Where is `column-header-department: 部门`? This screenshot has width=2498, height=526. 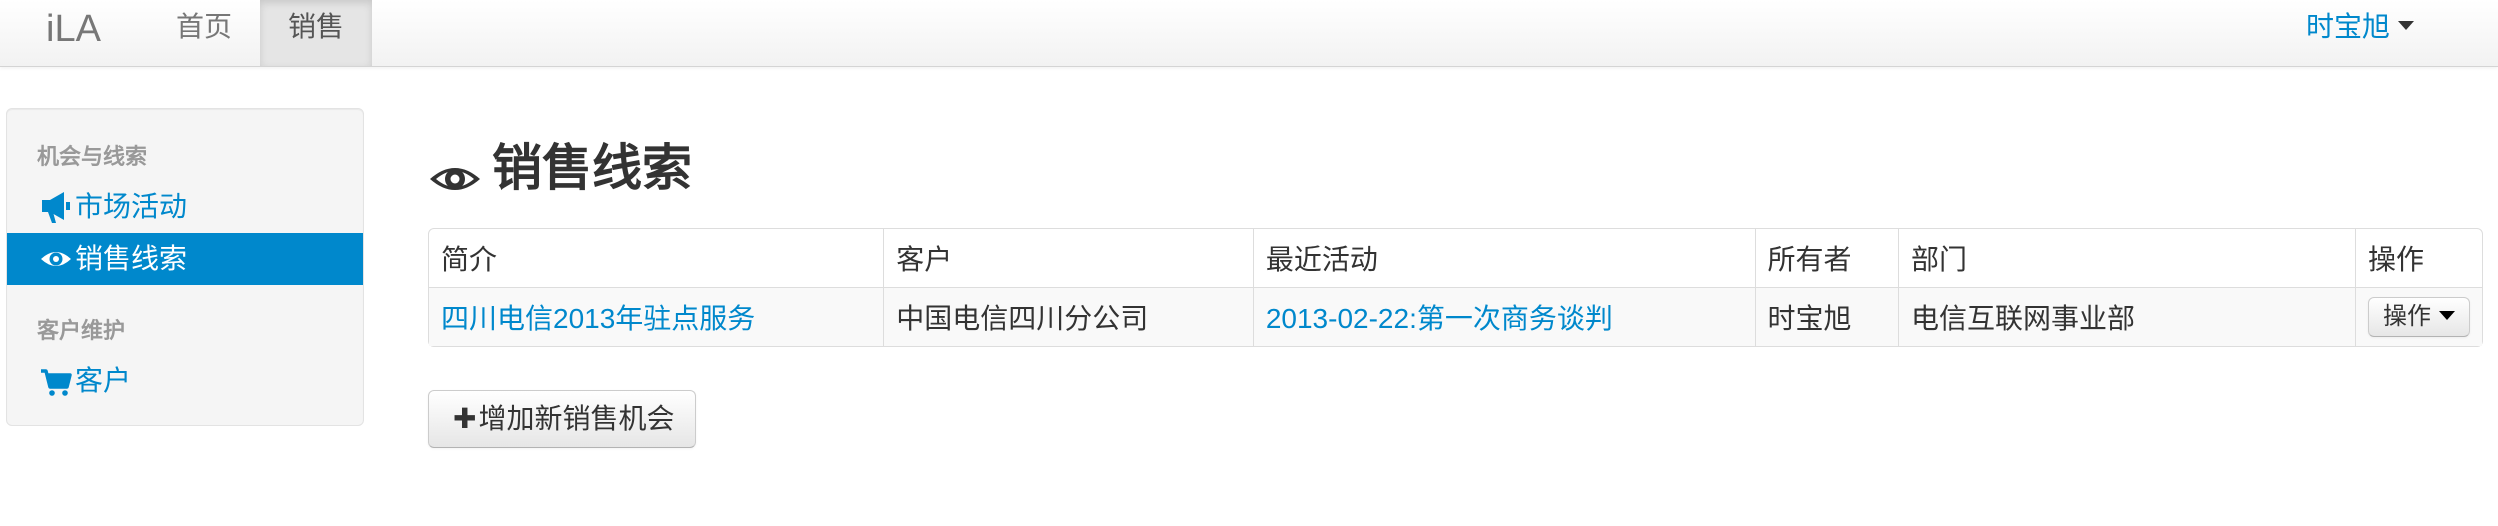
column-header-department: 部门 is located at coordinates (2126, 258).